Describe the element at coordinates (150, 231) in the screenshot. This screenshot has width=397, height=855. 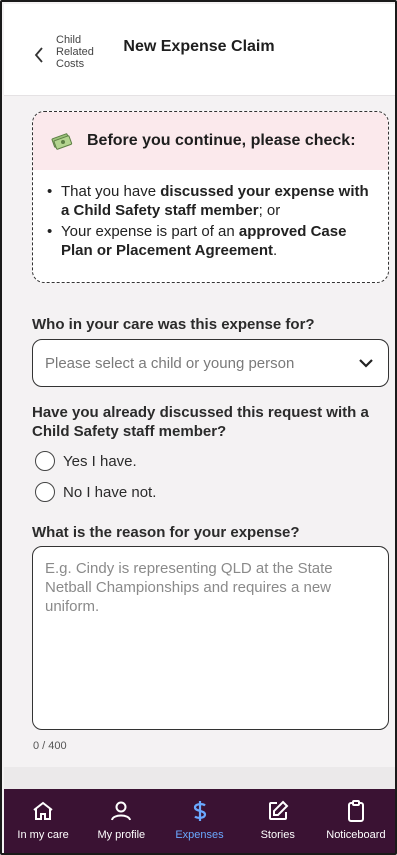
I see `info-text: Your expense is part of an` at that location.